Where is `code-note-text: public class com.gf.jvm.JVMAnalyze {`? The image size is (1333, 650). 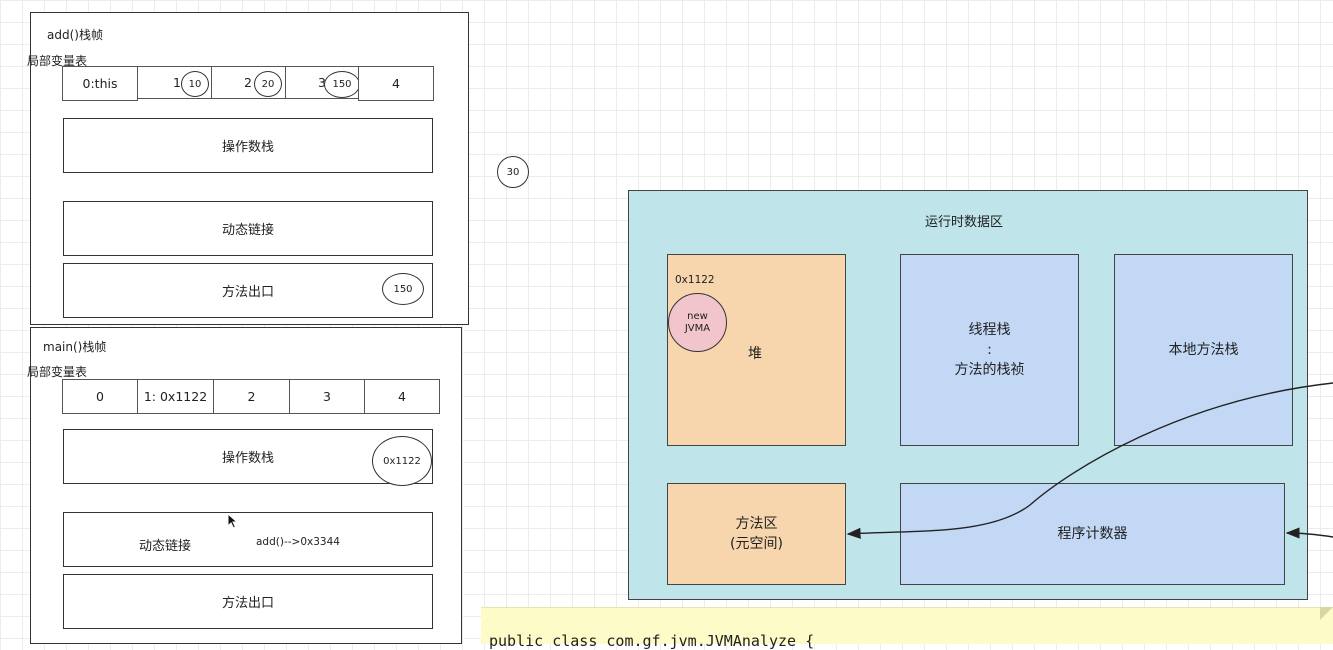
code-note-text: public class com.gf.jvm.JVMAnalyze { is located at coordinates (652, 641).